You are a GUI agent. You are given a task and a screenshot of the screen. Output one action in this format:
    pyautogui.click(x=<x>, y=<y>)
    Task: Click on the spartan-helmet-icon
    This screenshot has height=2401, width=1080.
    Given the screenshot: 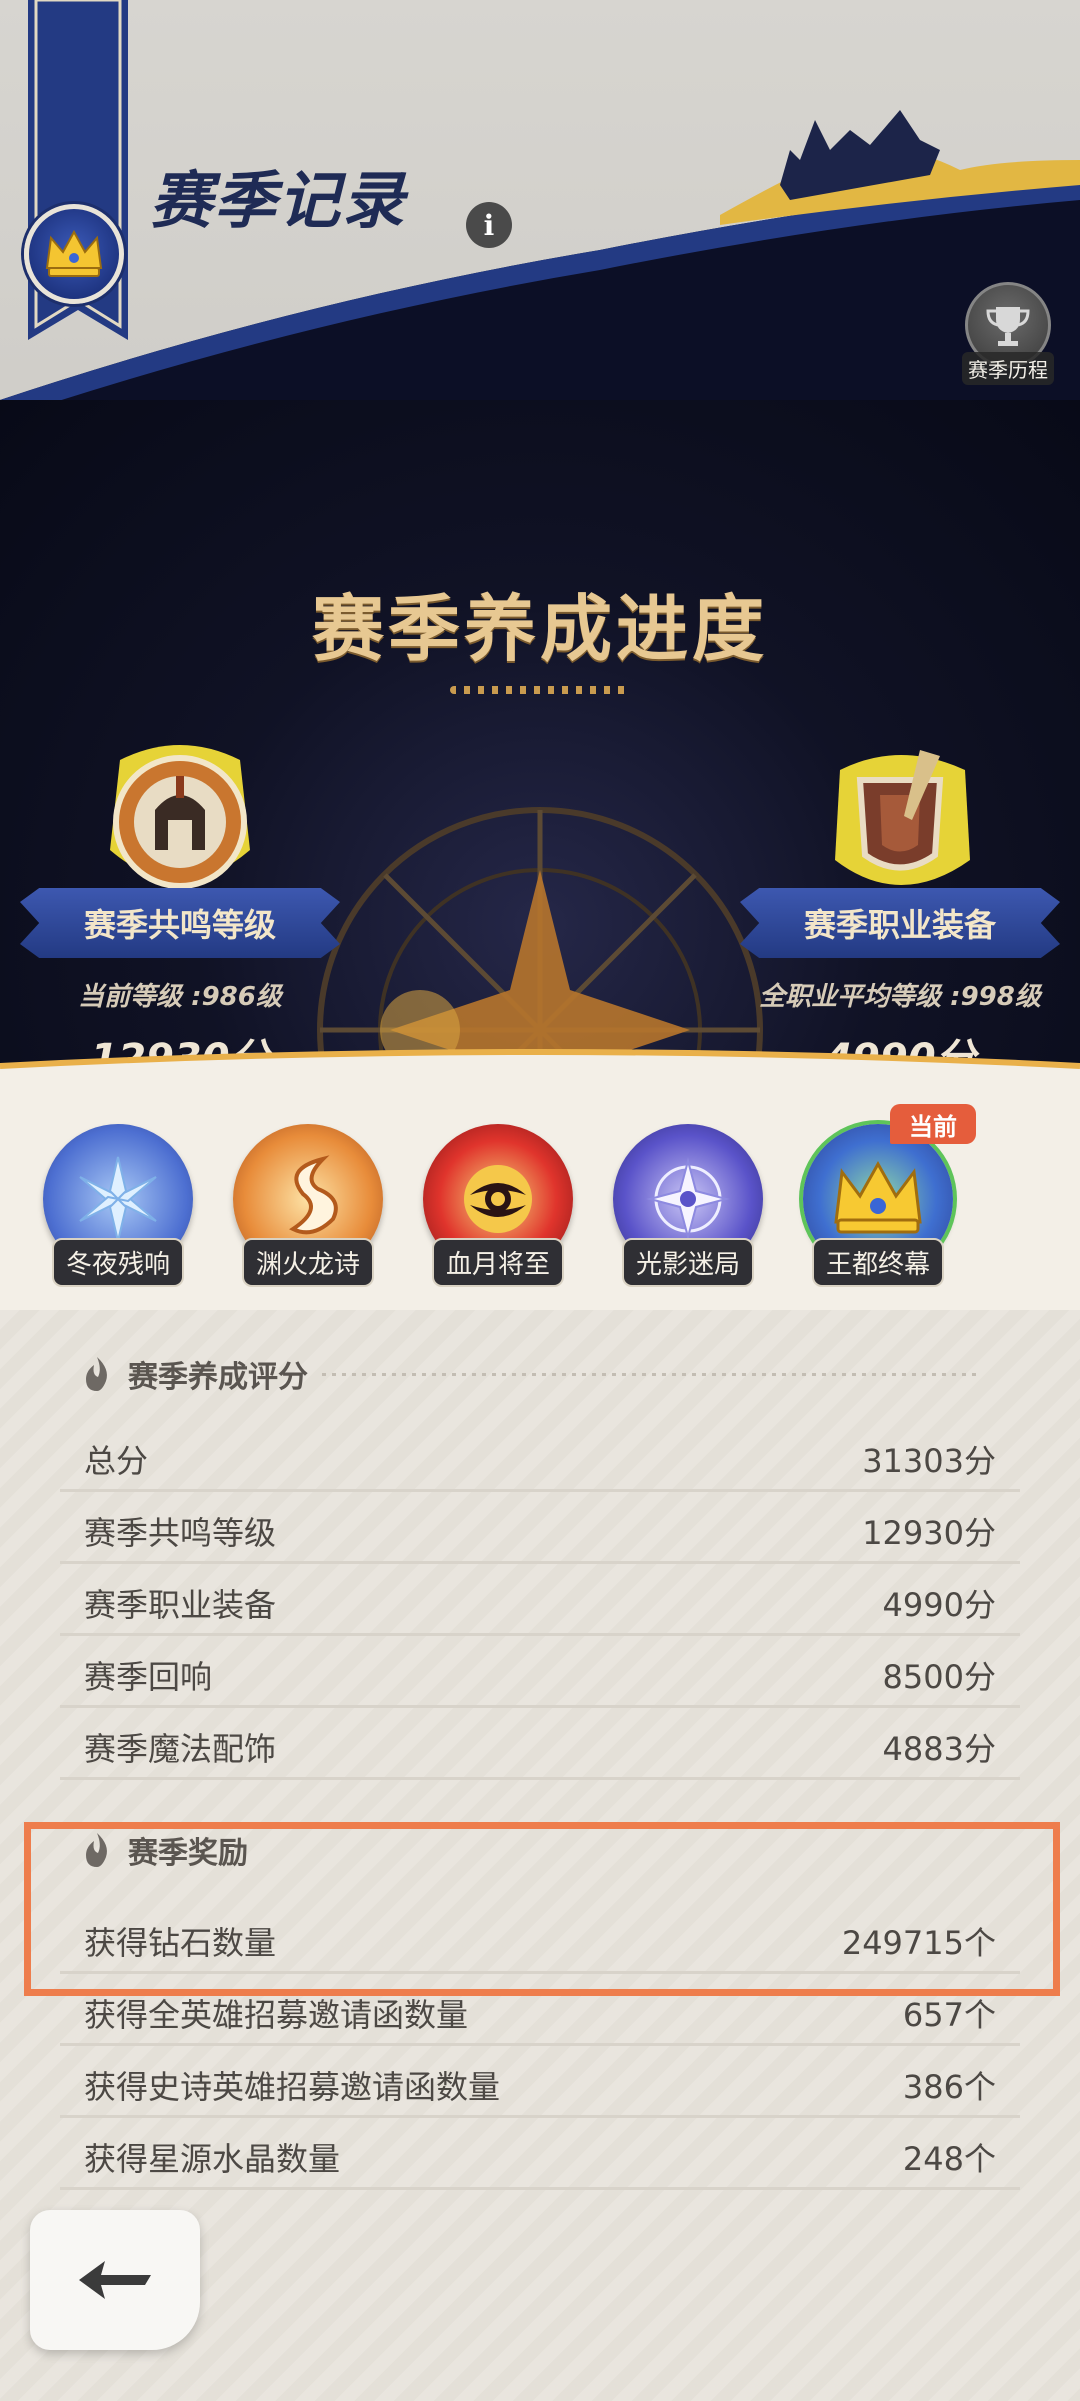 What is the action you would take?
    pyautogui.click(x=180, y=817)
    